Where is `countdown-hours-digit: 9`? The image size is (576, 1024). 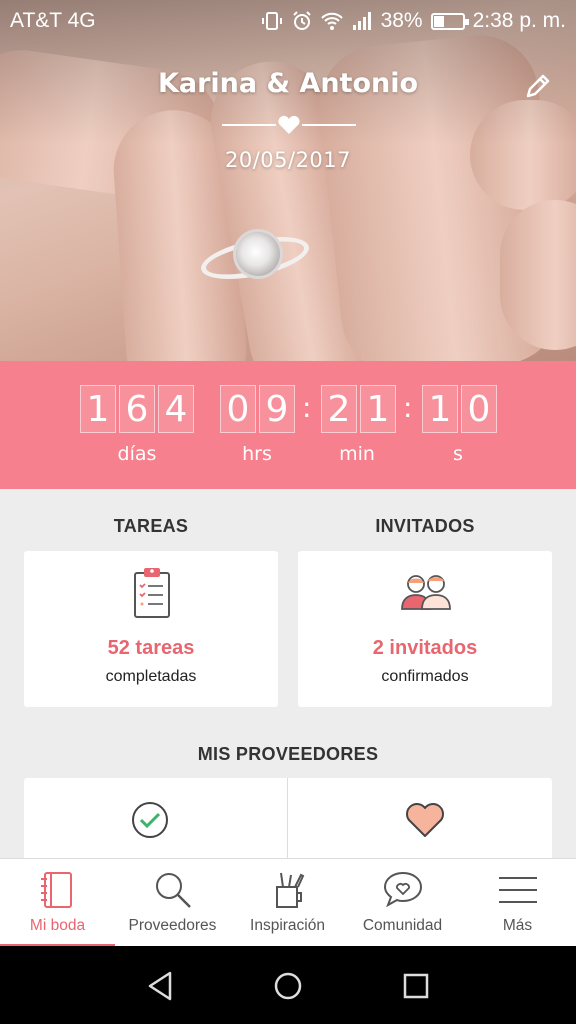 countdown-hours-digit: 9 is located at coordinates (277, 409).